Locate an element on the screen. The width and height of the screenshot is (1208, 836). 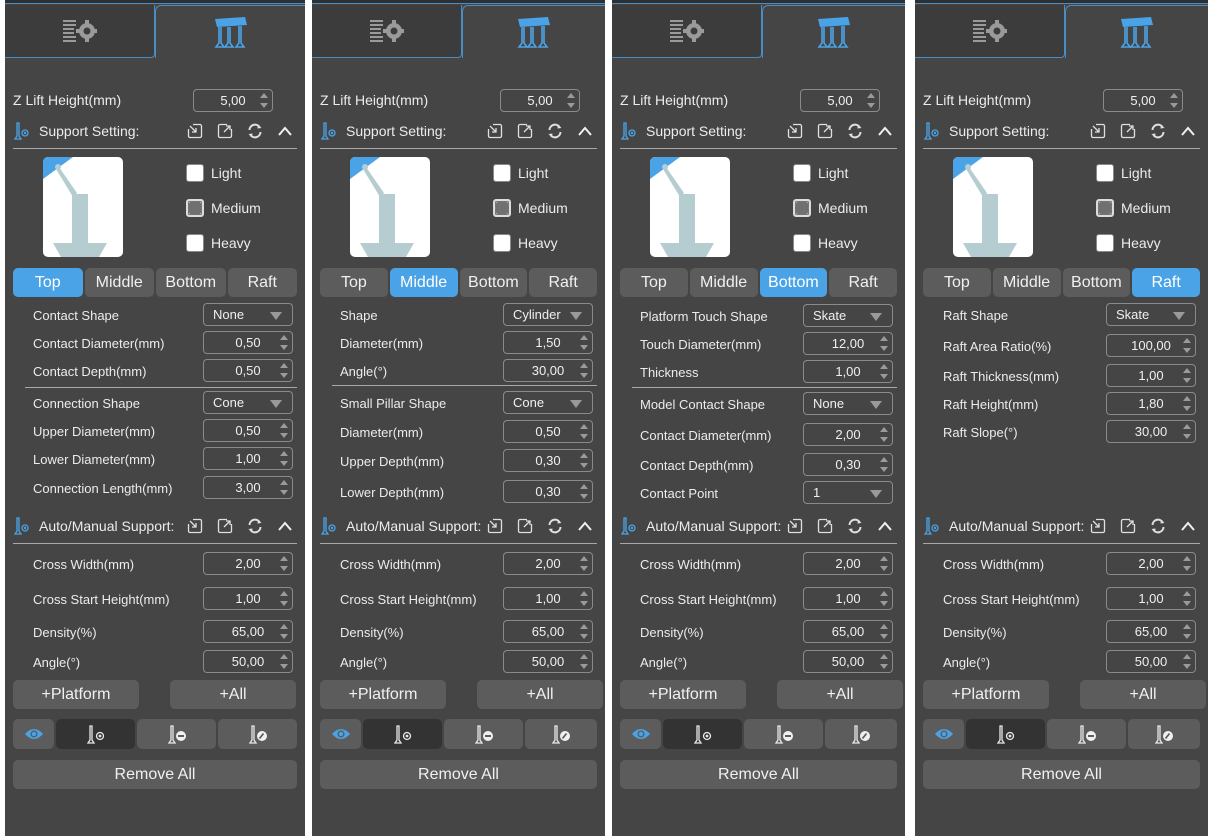
tab-bottom: Bottom is located at coordinates (1096, 282).